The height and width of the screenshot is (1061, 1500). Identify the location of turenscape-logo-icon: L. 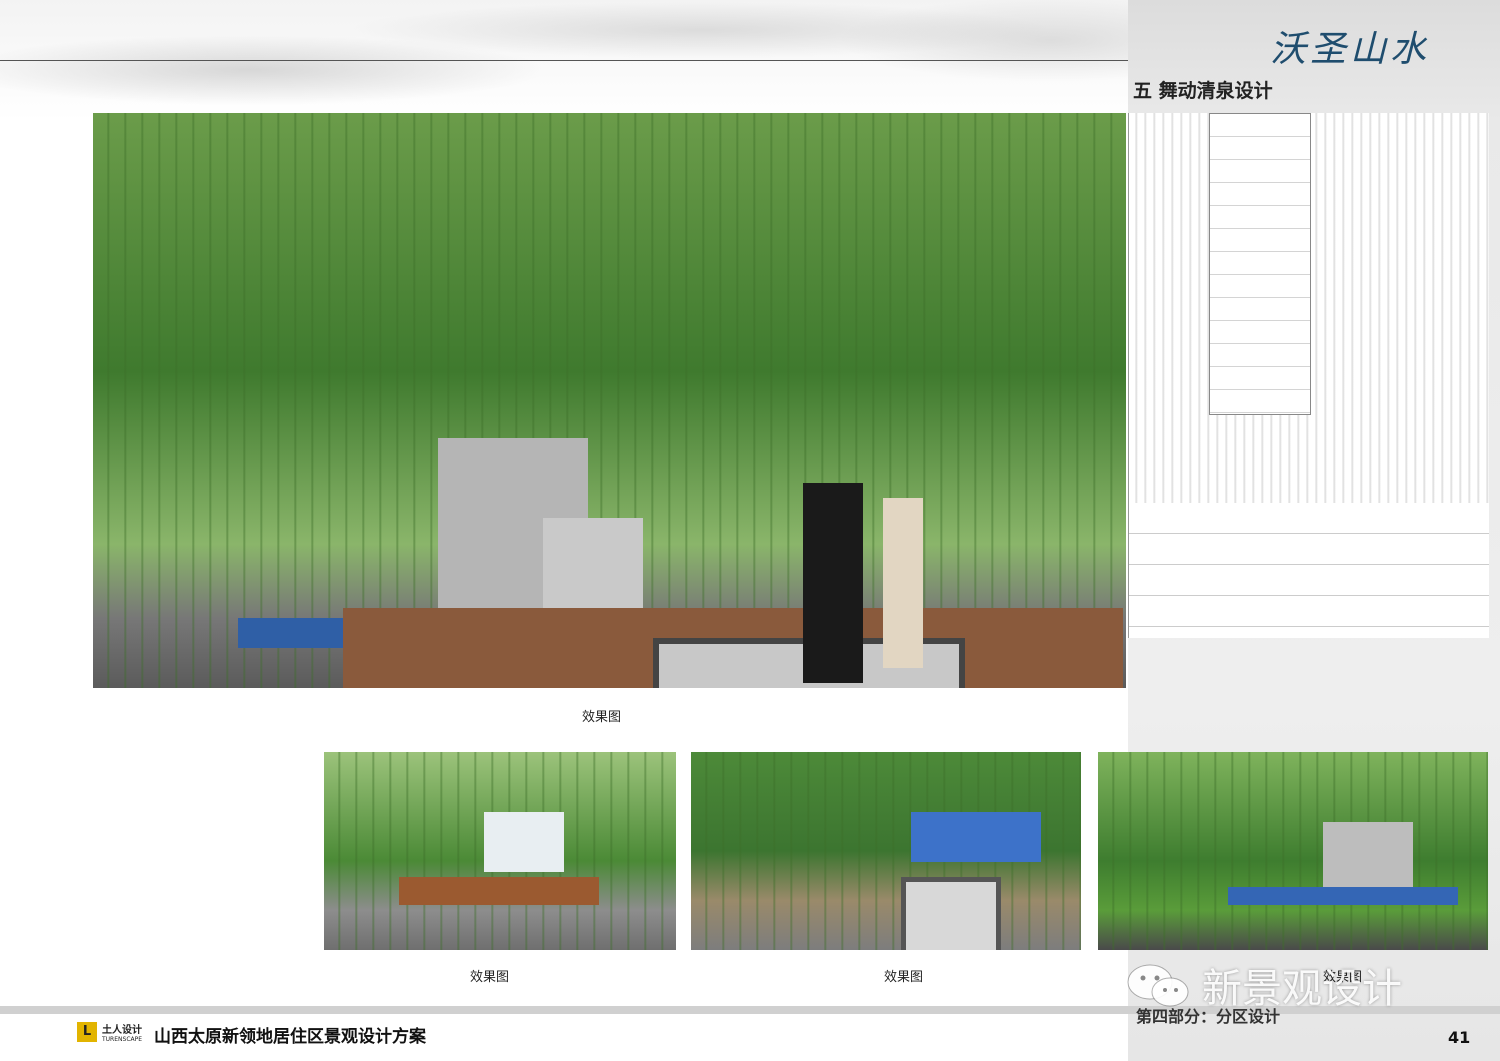
(87, 1032).